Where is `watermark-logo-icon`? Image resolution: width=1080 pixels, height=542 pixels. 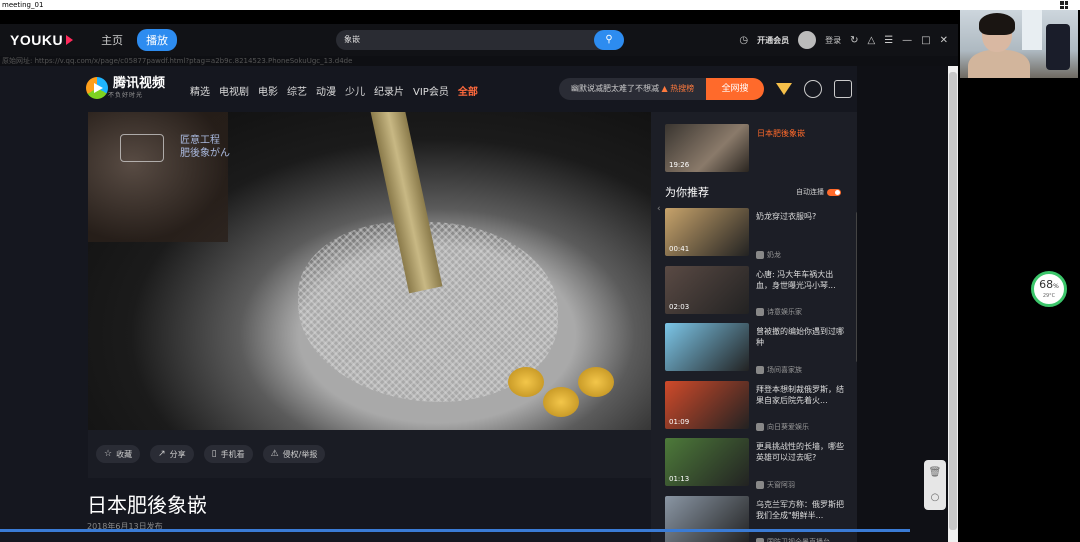
watermark-logo-icon is located at coordinates (142, 148).